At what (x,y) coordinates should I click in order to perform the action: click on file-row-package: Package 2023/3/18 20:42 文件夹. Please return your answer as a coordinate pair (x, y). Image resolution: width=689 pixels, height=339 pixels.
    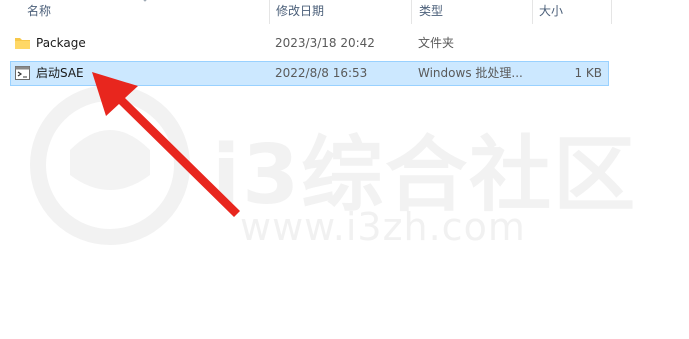
    Looking at the image, I should click on (309, 43).